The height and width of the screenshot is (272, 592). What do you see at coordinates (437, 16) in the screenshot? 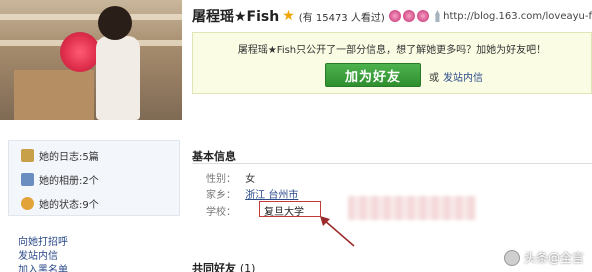
I see `home-icon` at bounding box center [437, 16].